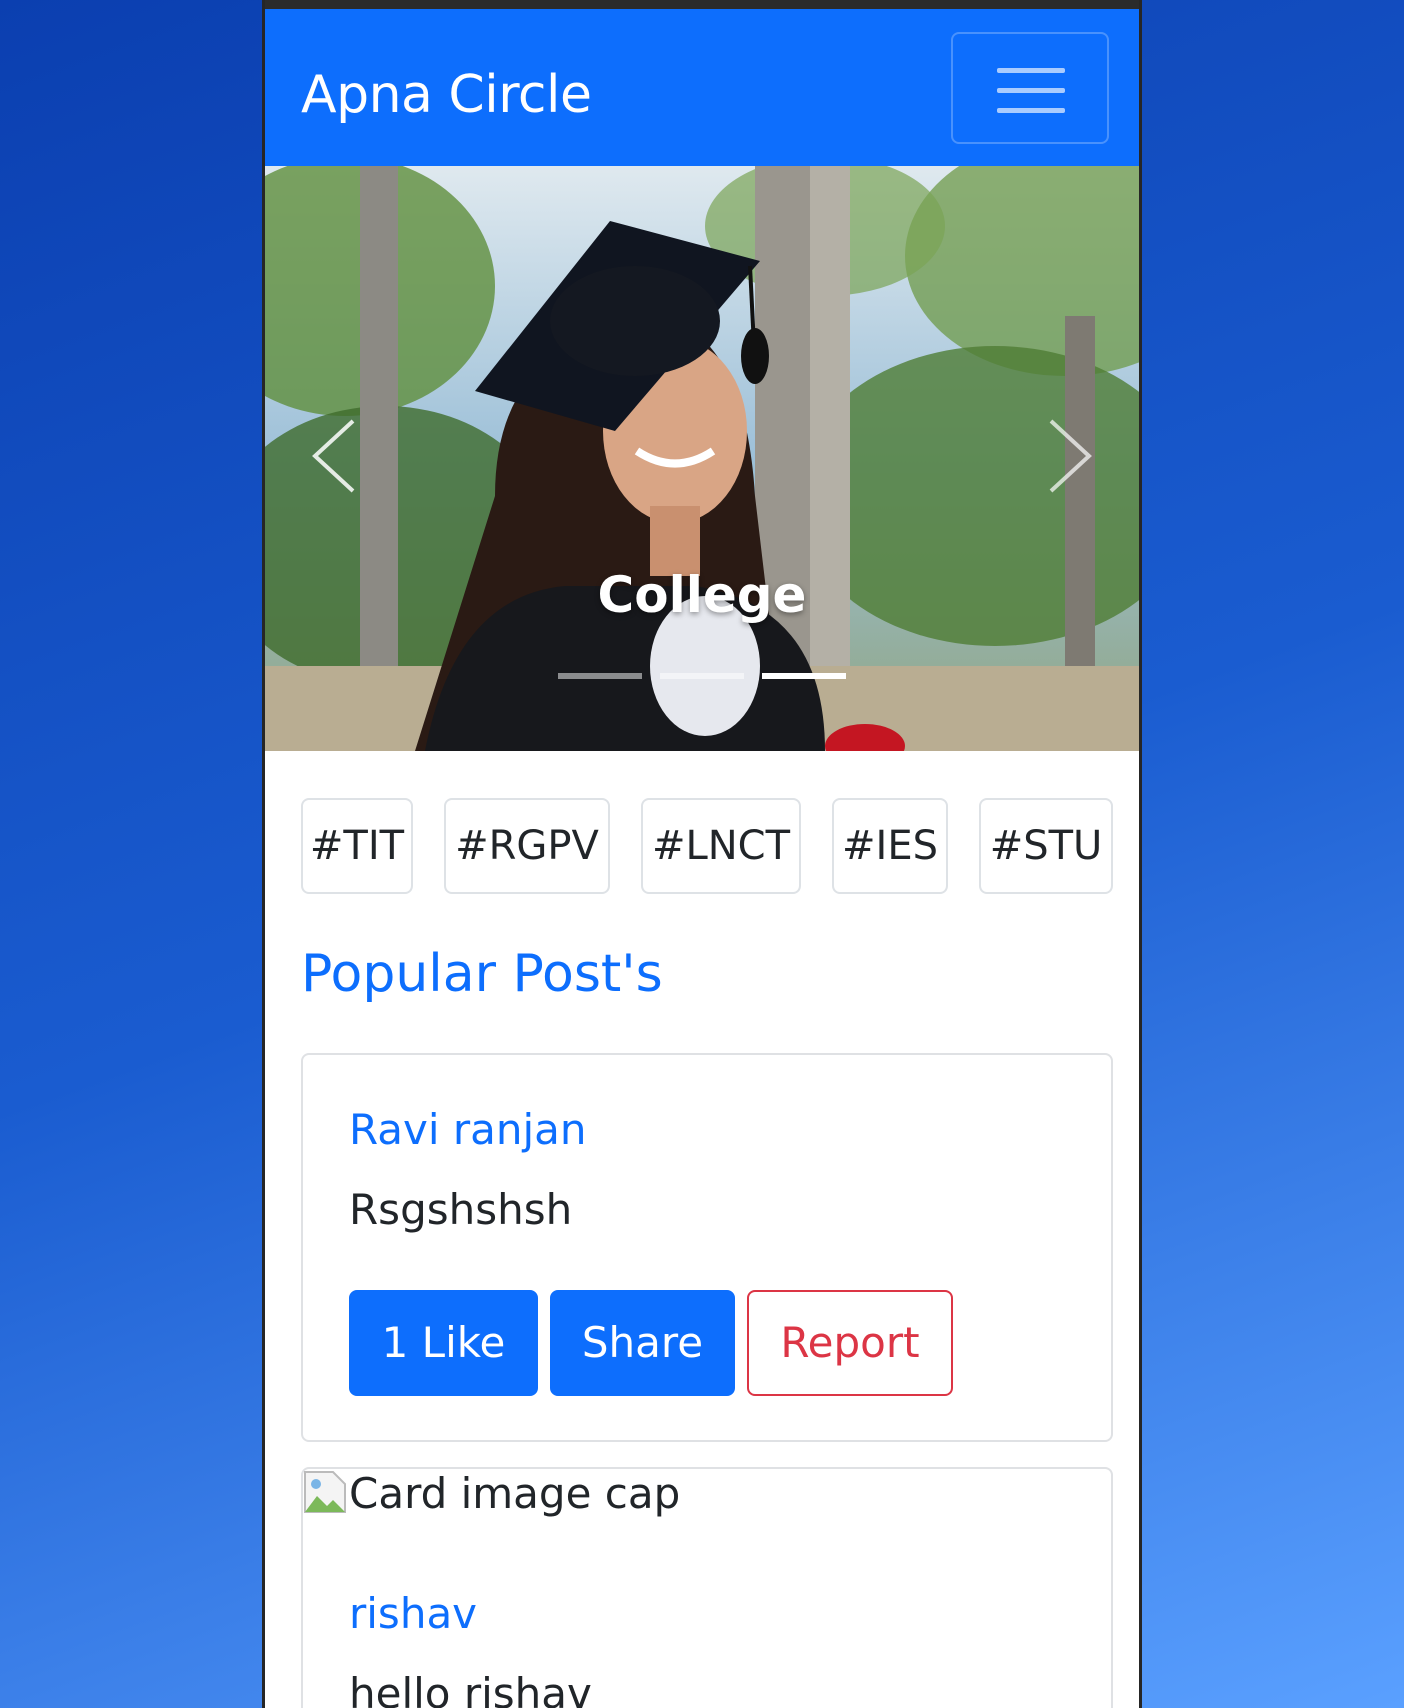  I want to click on carousel-caption: College, so click(702, 595).